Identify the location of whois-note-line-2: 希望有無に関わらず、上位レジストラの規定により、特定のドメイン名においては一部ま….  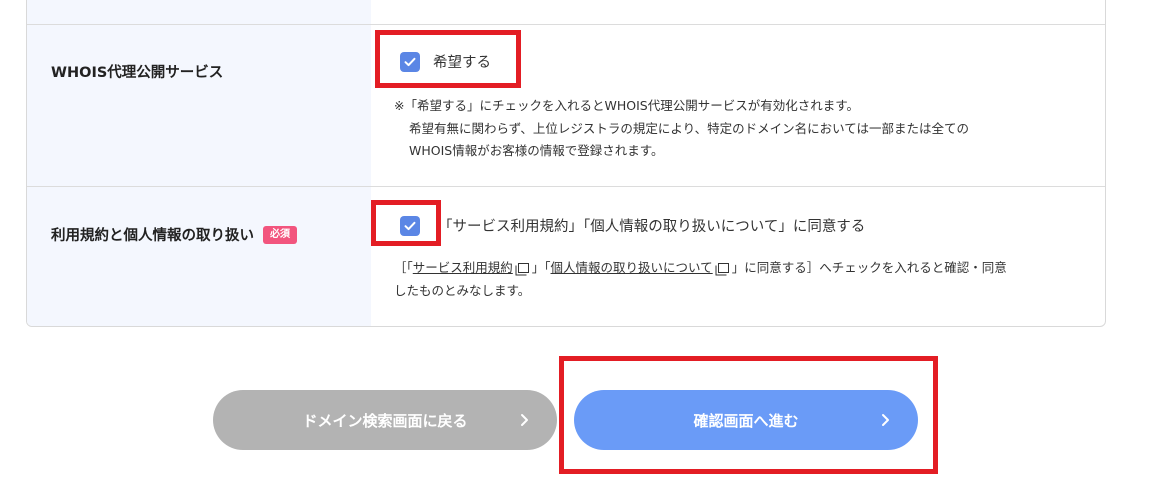
(689, 128).